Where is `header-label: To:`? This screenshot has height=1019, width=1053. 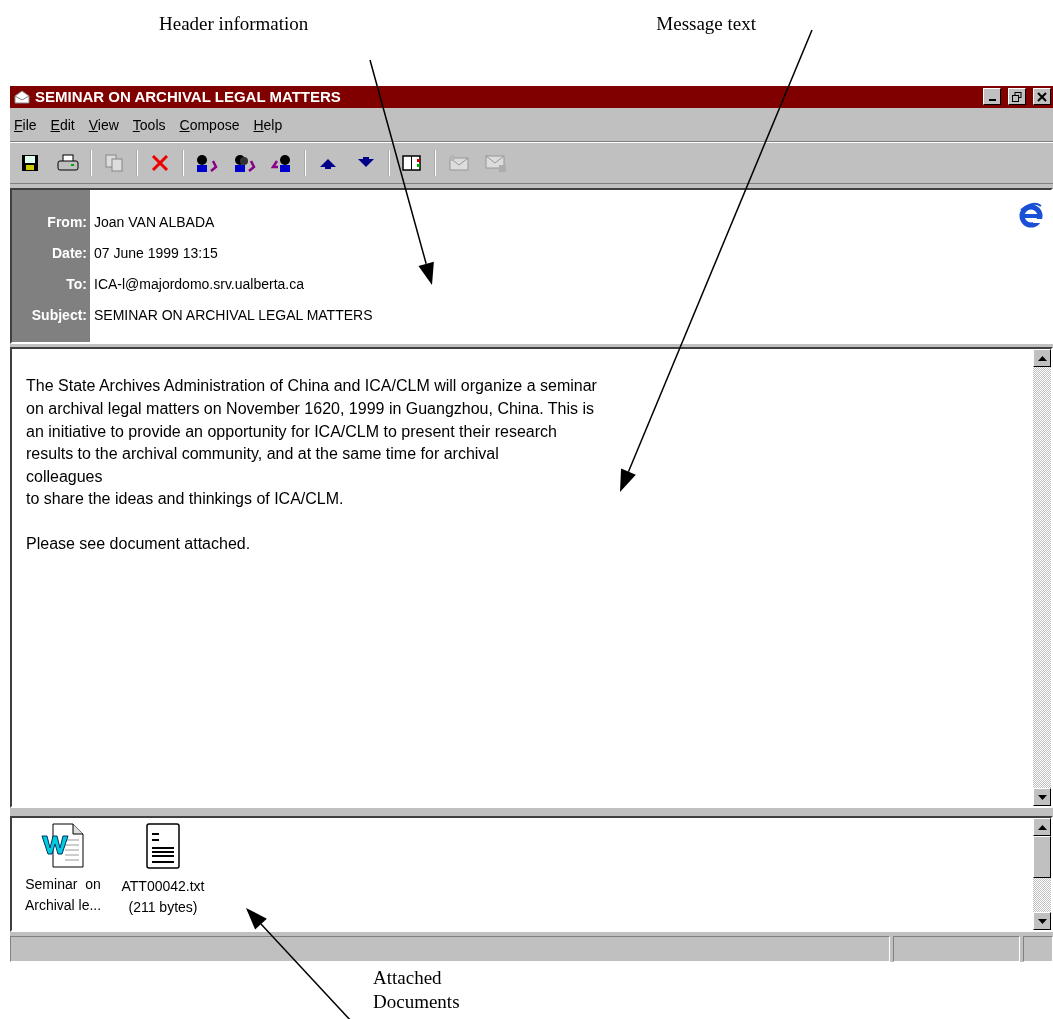
header-label: To: is located at coordinates (76, 284).